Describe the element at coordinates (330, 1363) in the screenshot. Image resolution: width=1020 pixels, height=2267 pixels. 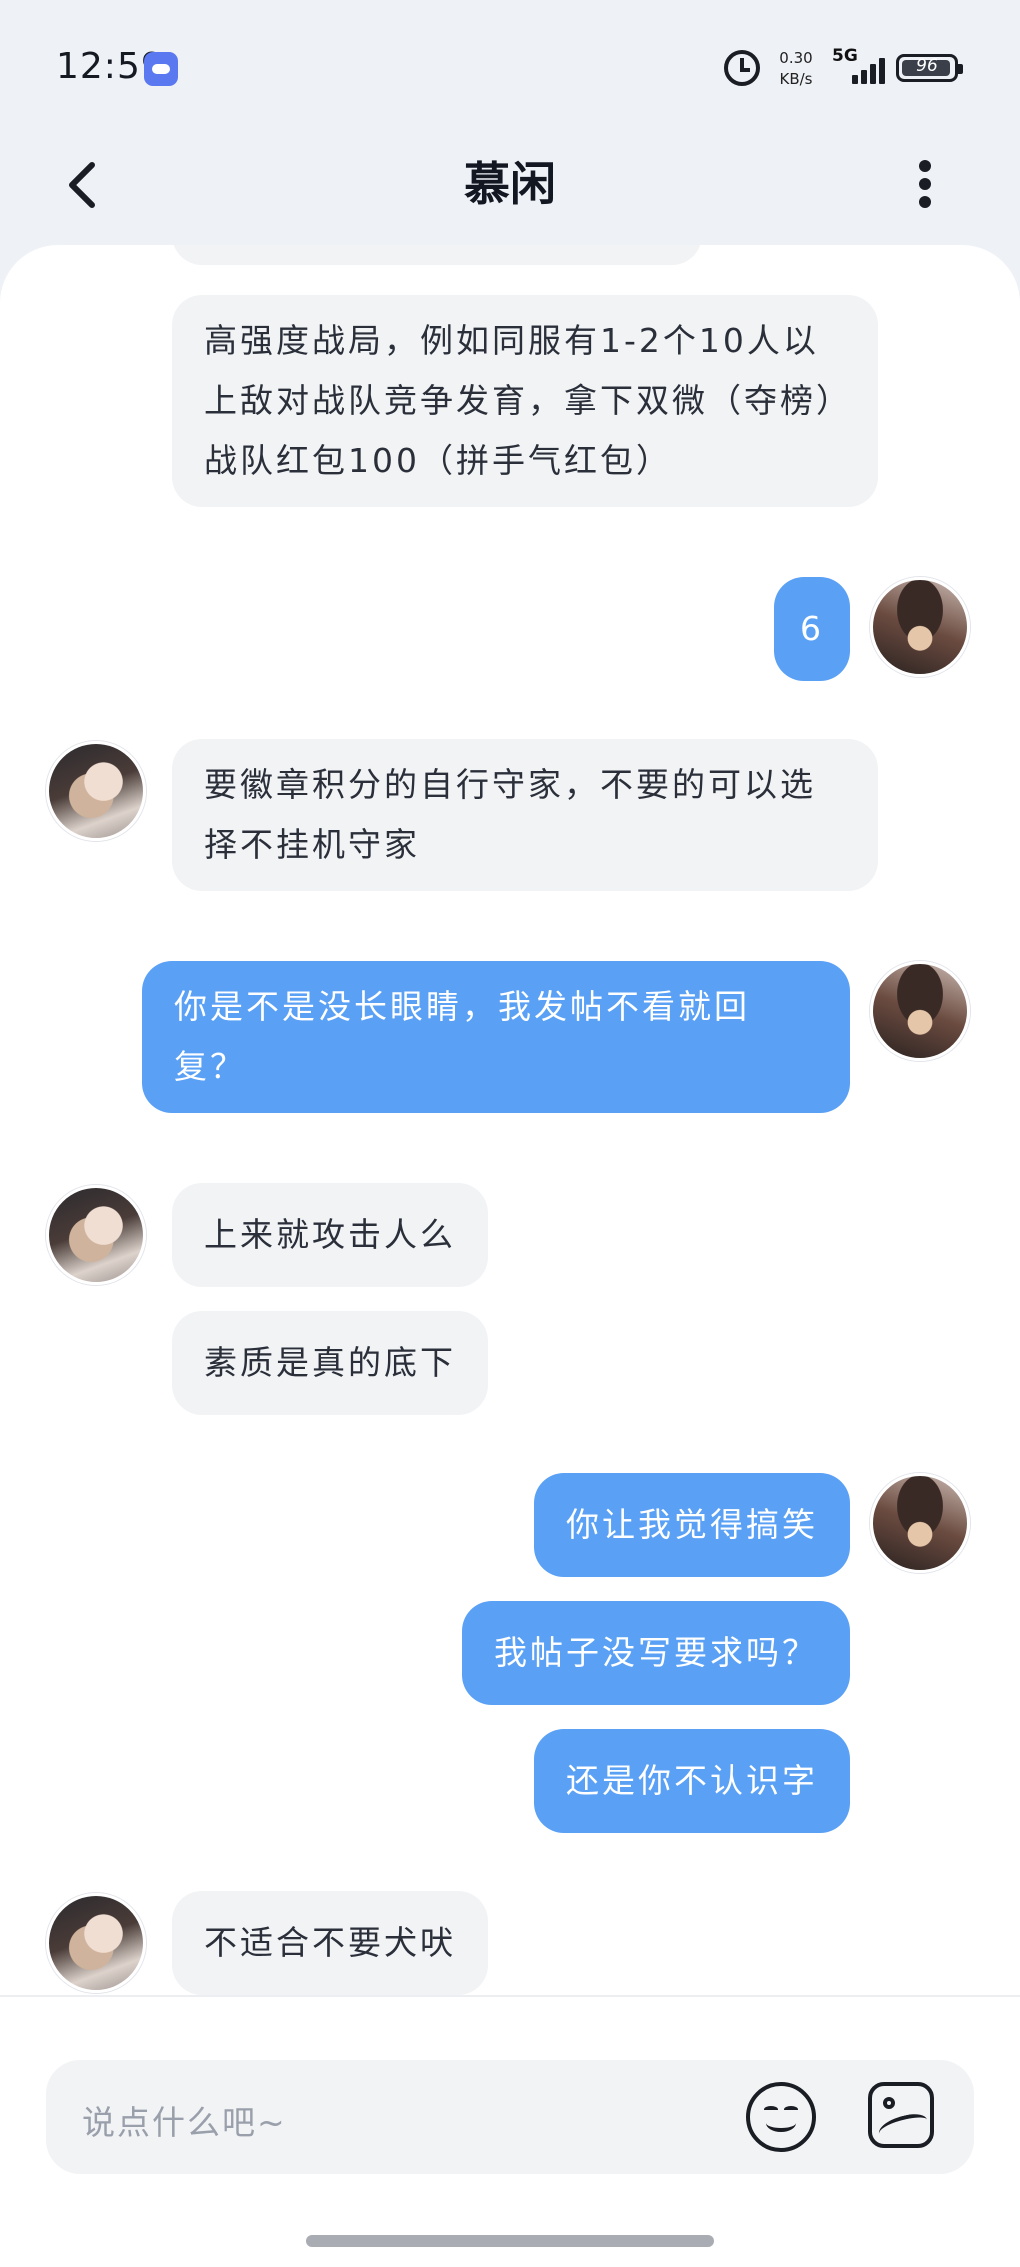
I see `message-bubble-incoming: 素质是真的底下` at that location.